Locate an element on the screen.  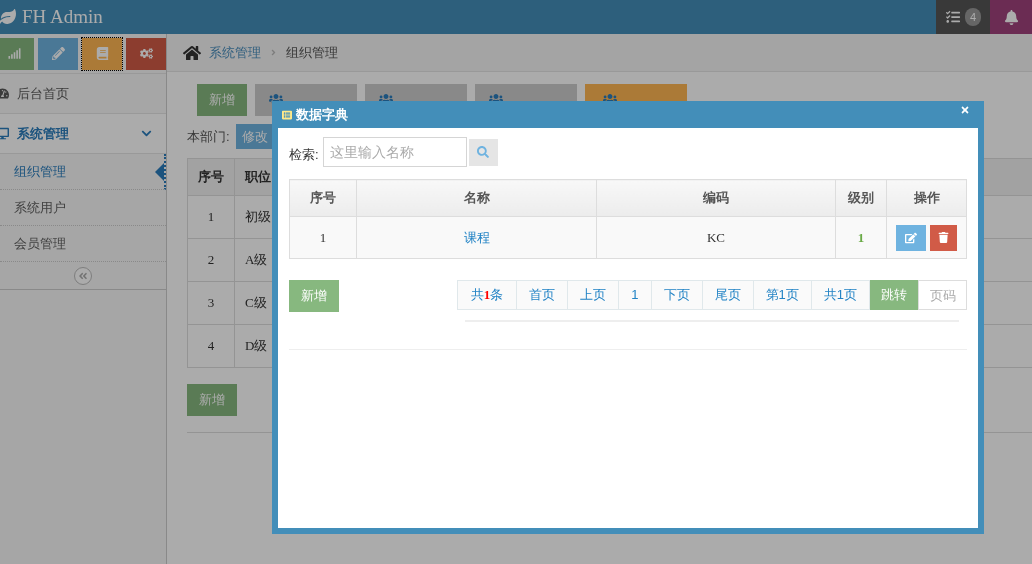
collapse-icon is located at coordinates (83, 275).